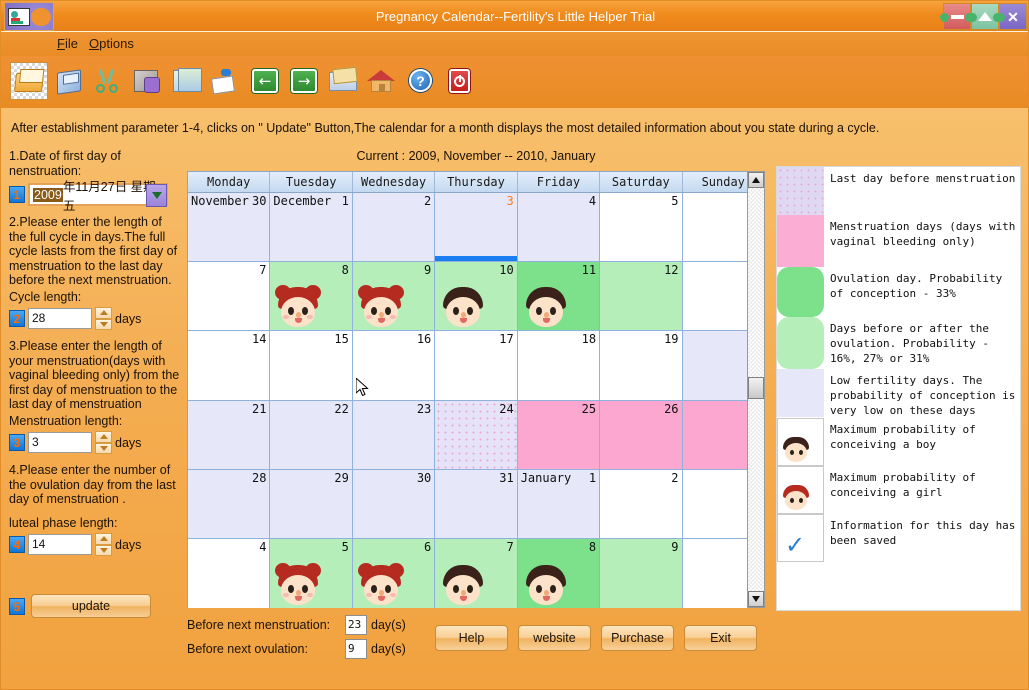 The width and height of the screenshot is (1029, 690). What do you see at coordinates (343, 81) in the screenshot?
I see `mail-icon` at bounding box center [343, 81].